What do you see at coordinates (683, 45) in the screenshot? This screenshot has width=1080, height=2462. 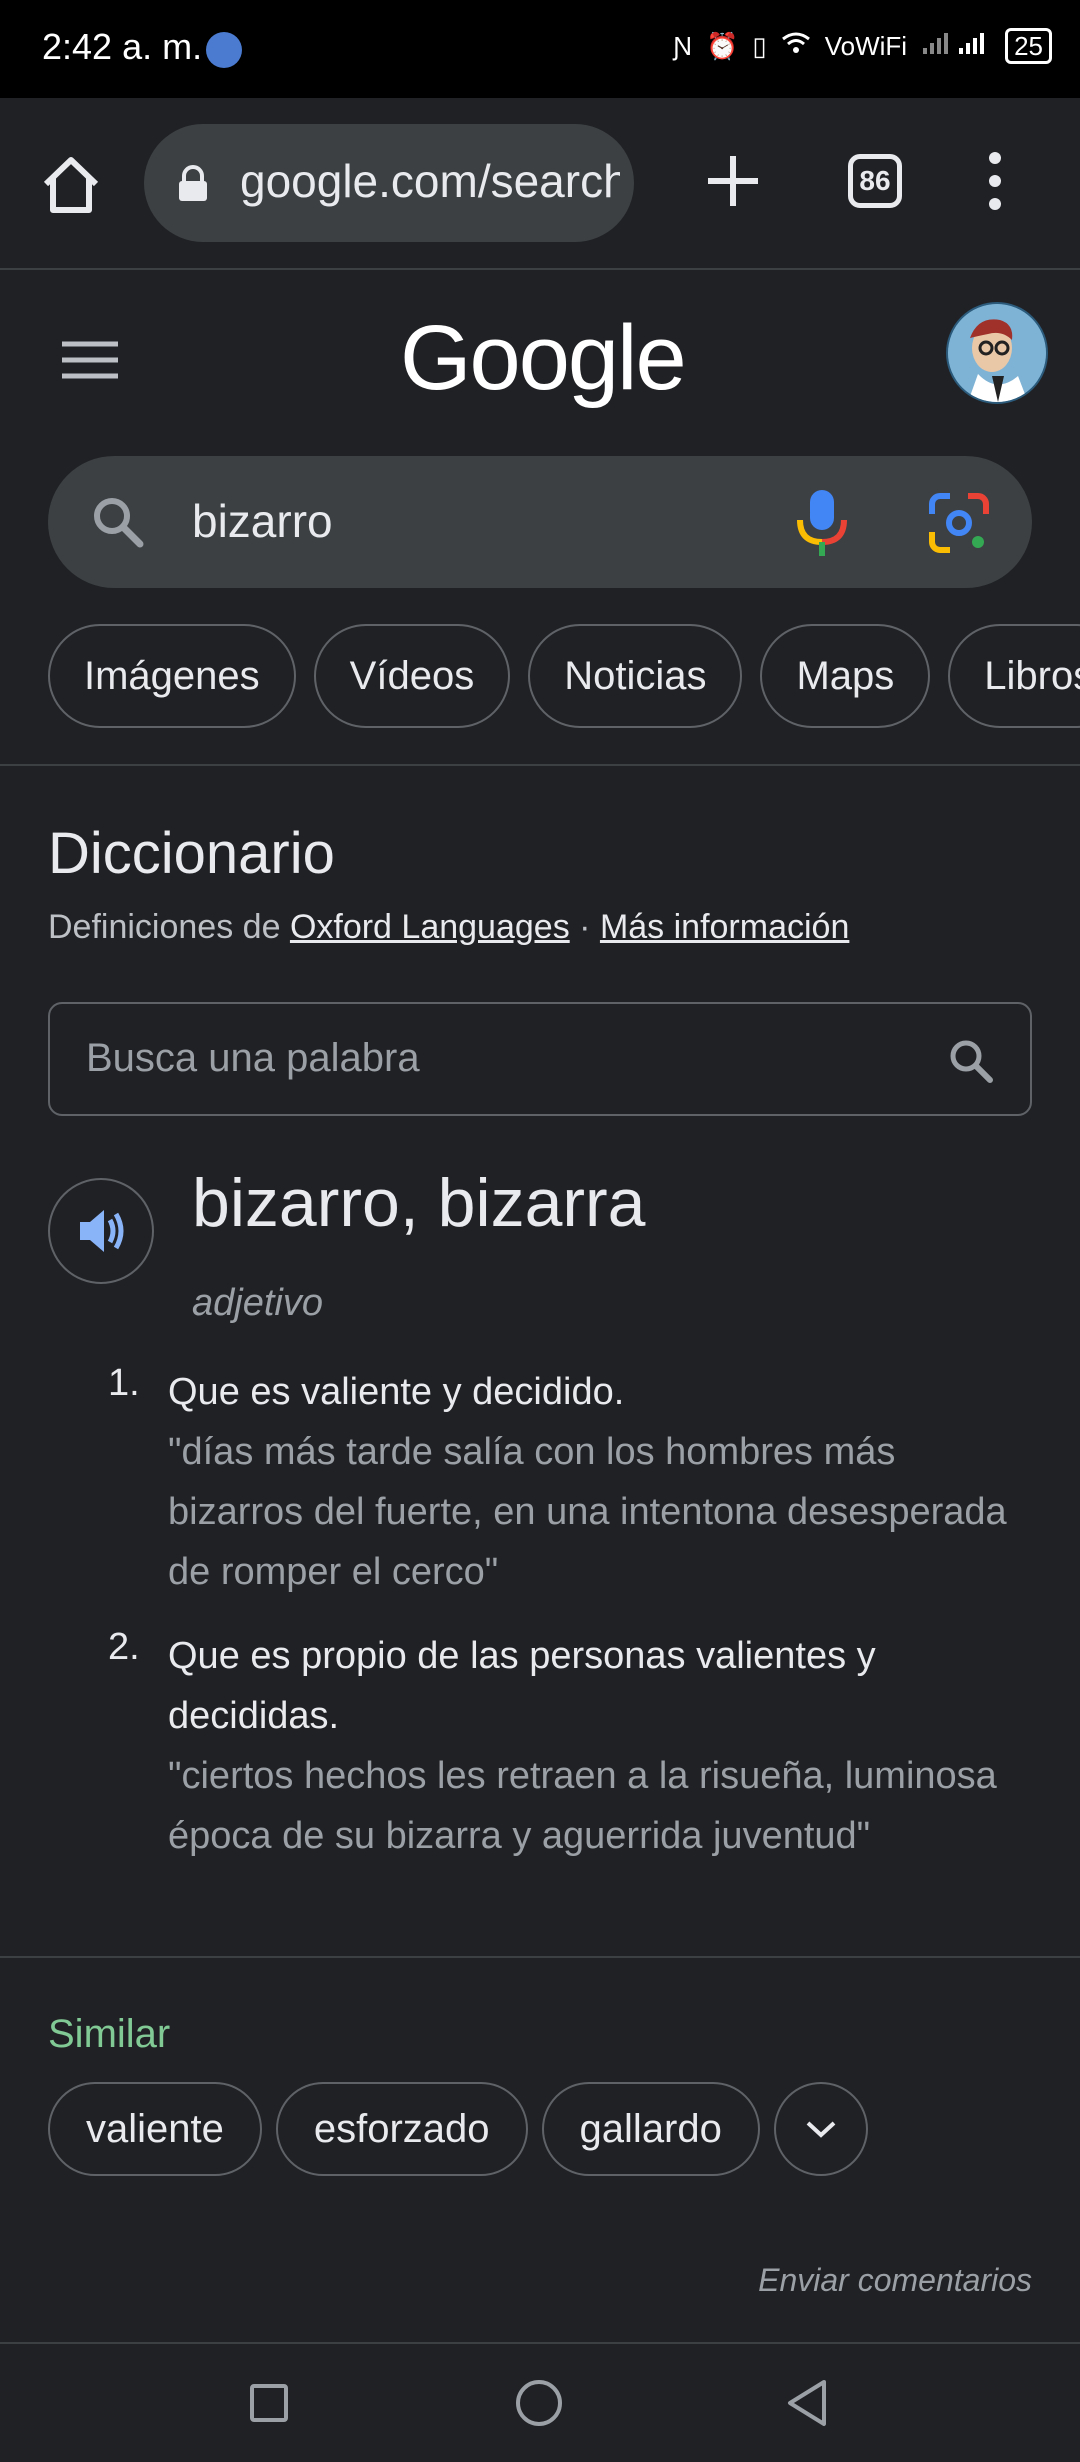 I see `nfc-icon: Ɲ` at bounding box center [683, 45].